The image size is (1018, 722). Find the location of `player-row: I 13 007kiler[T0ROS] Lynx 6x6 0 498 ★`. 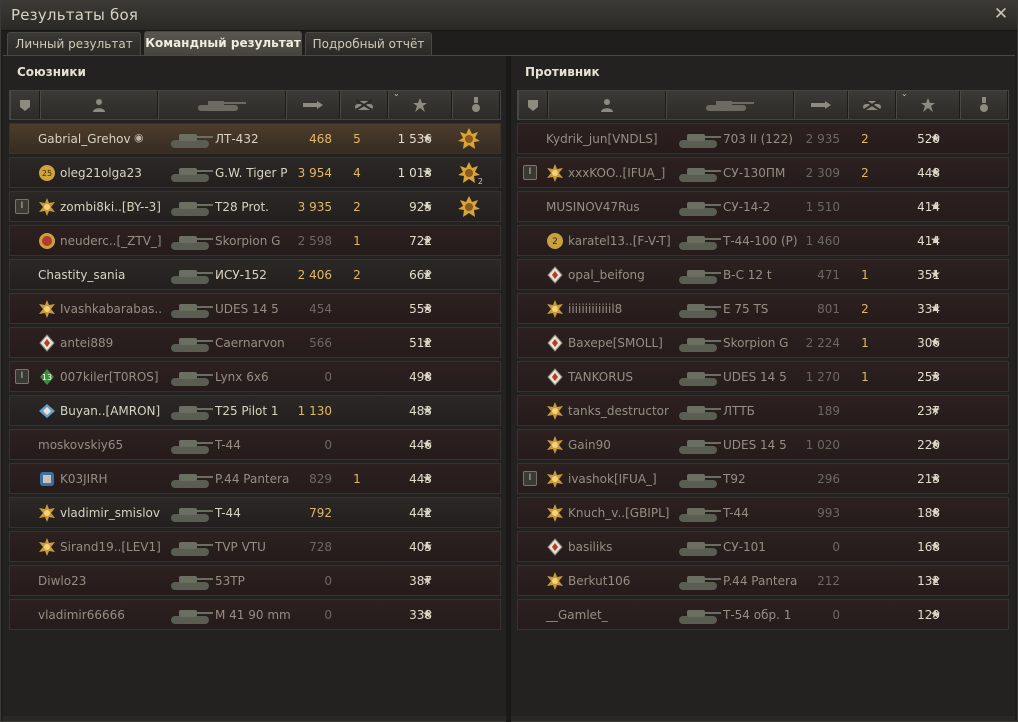

player-row: I 13 007kiler[T0ROS] Lynx 6x6 0 498 ★ is located at coordinates (255, 376).